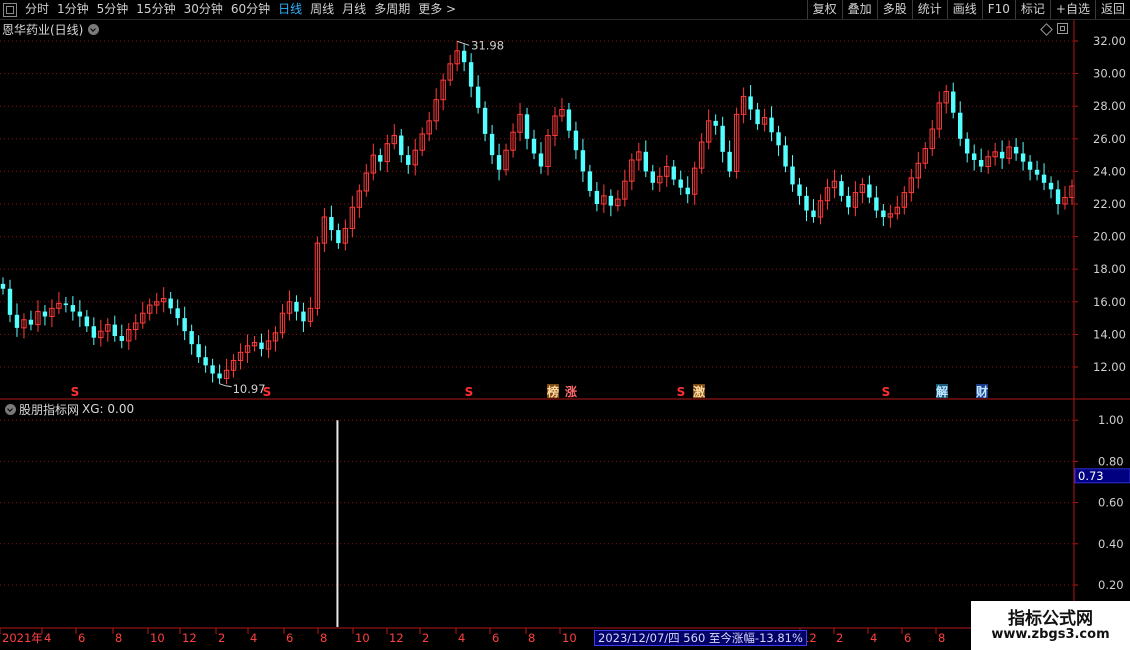 The image size is (1130, 650). I want to click on watermark: 指标公式网 www.zbgs3.com, so click(1050, 625).